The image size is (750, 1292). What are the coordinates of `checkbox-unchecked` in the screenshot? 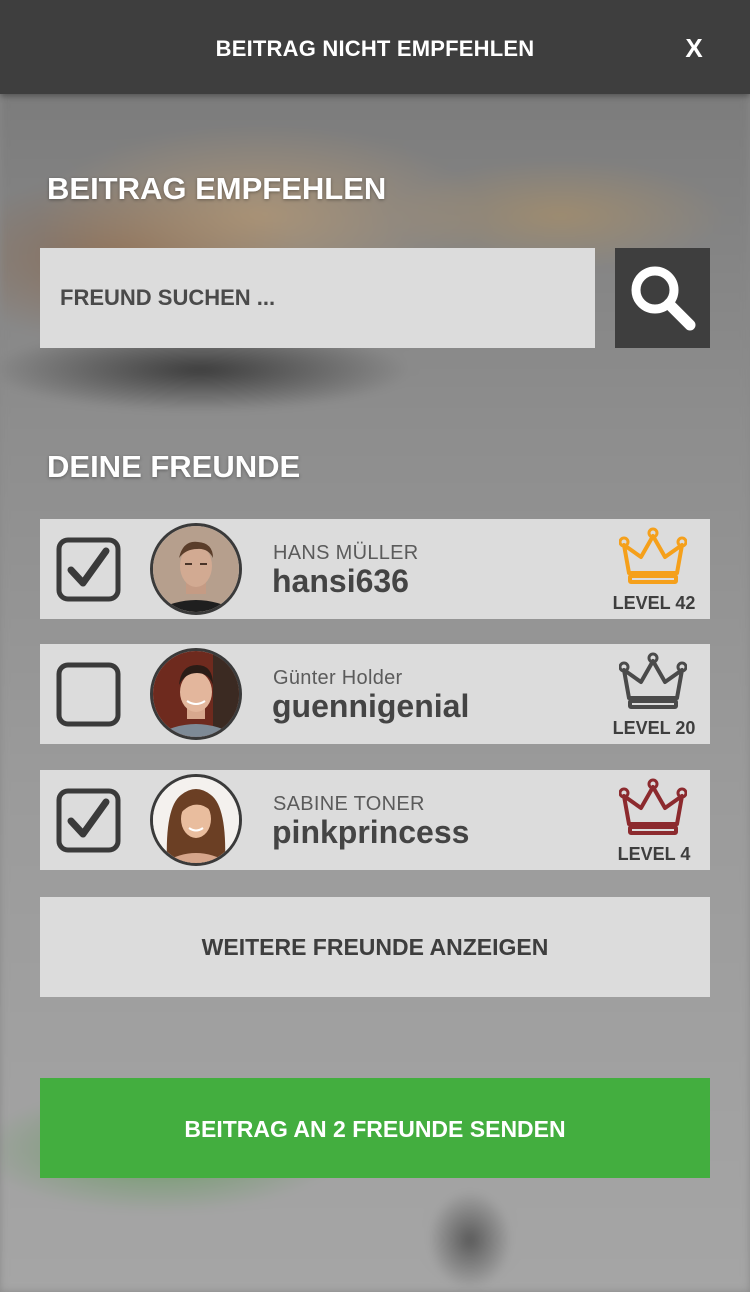 It's located at (88, 694).